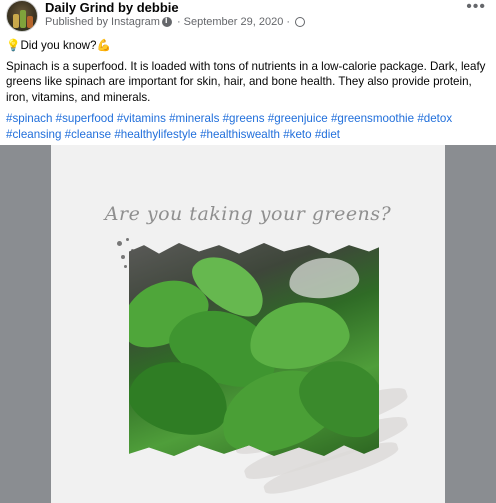  Describe the element at coordinates (33, 134) in the screenshot. I see `hashtag: #cleansing` at that location.